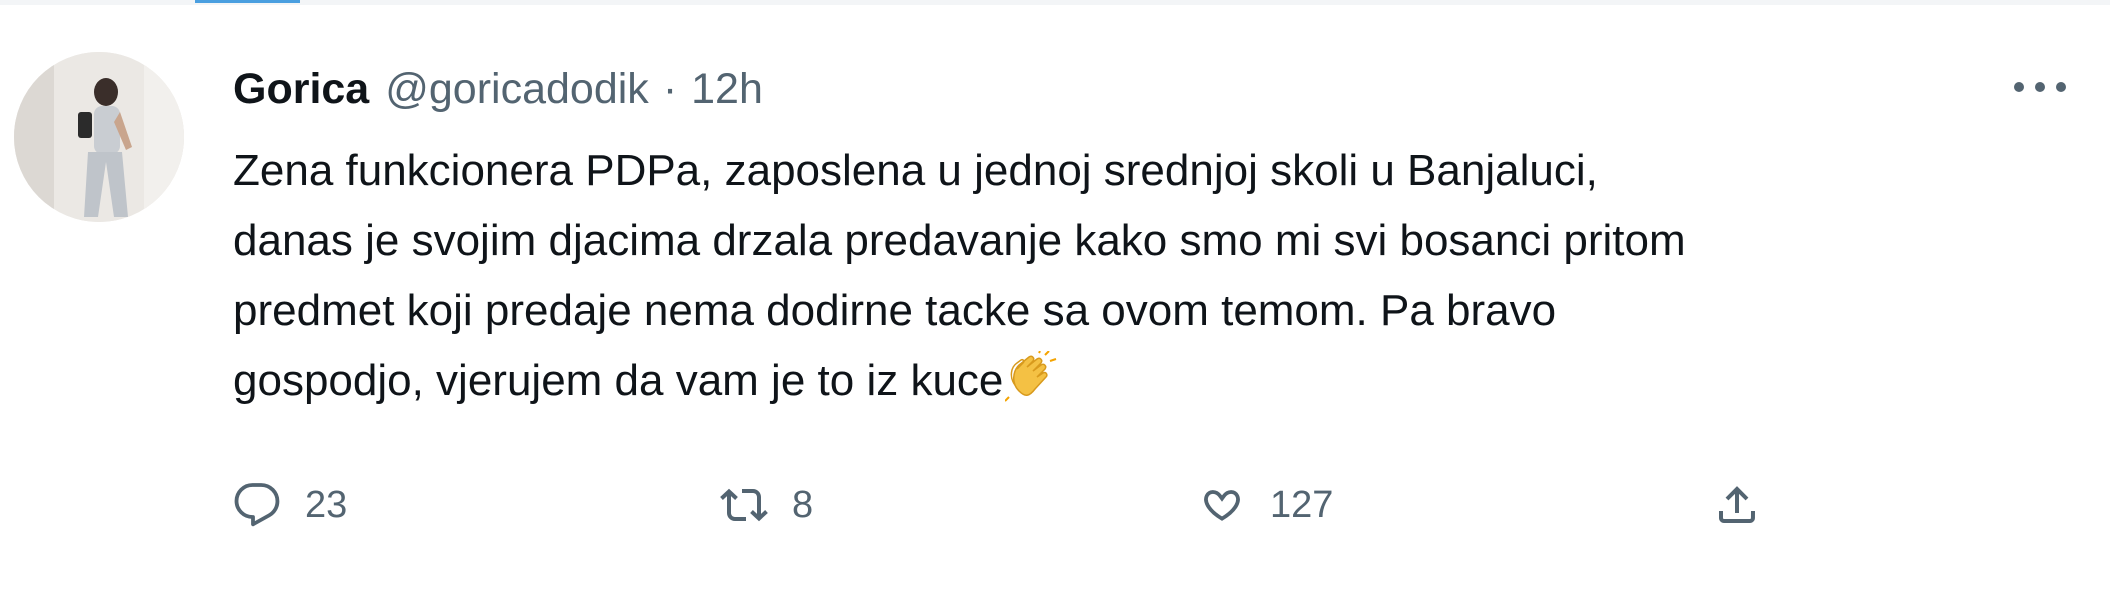 Image resolution: width=2110 pixels, height=600 pixels. I want to click on author-display-name: Gorica, so click(301, 89).